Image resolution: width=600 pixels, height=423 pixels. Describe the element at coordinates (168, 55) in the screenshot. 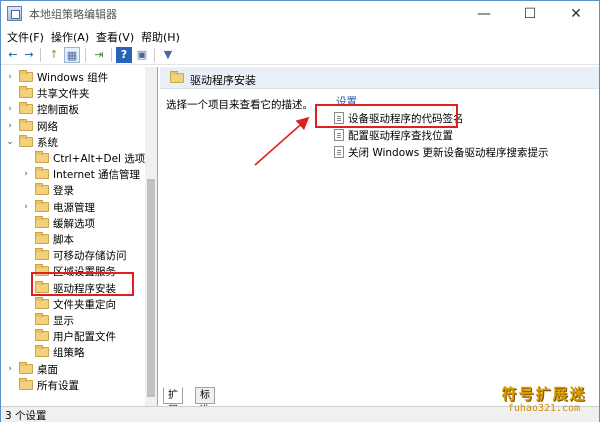

I see `filter-icon: ▼` at that location.